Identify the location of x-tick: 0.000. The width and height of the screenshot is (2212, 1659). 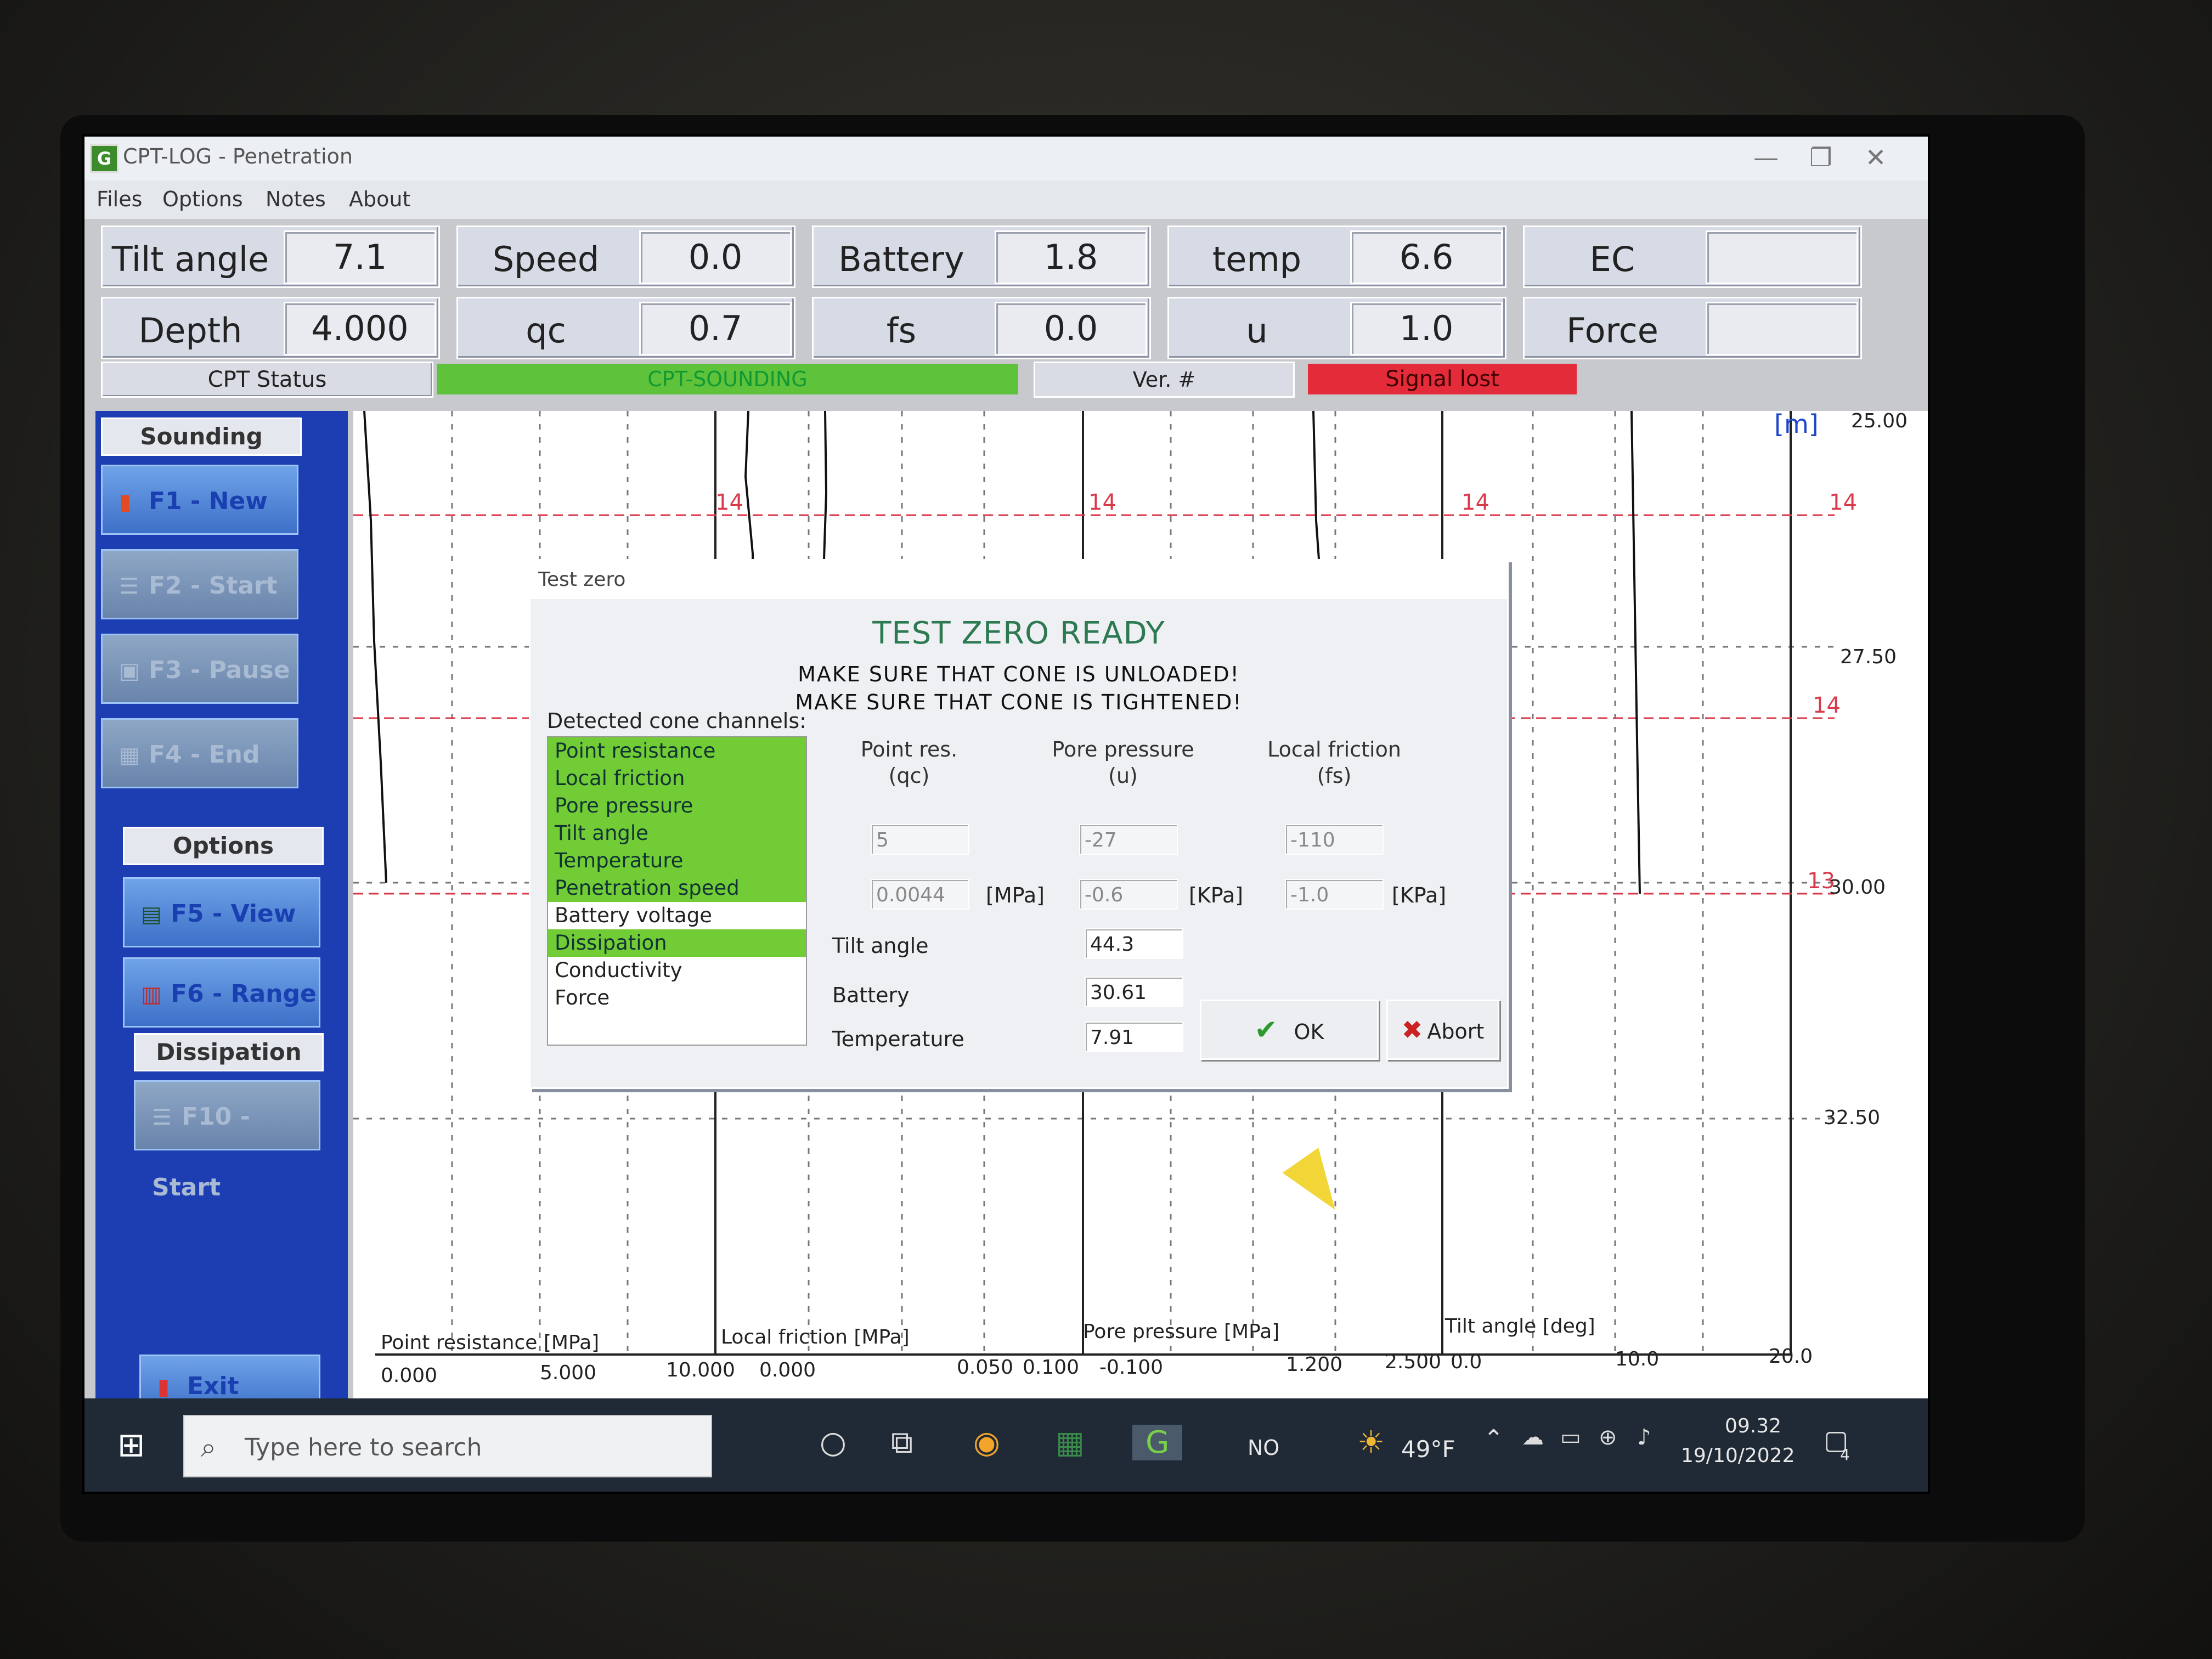
(409, 1376).